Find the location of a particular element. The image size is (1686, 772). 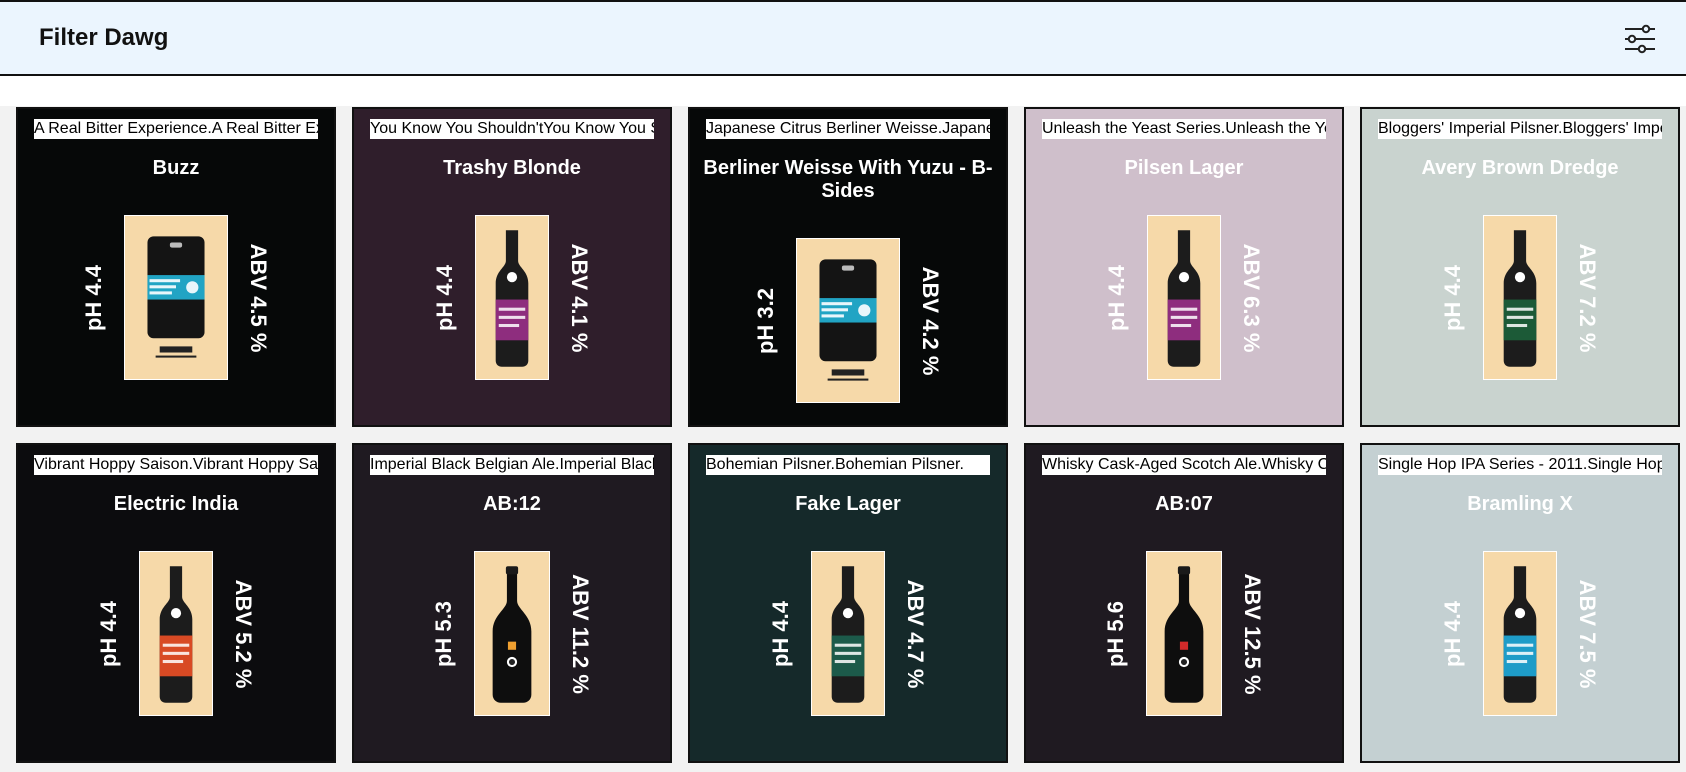

tagline-text: Single Hop IPA Series - 2011. is located at coordinates (1483, 464).